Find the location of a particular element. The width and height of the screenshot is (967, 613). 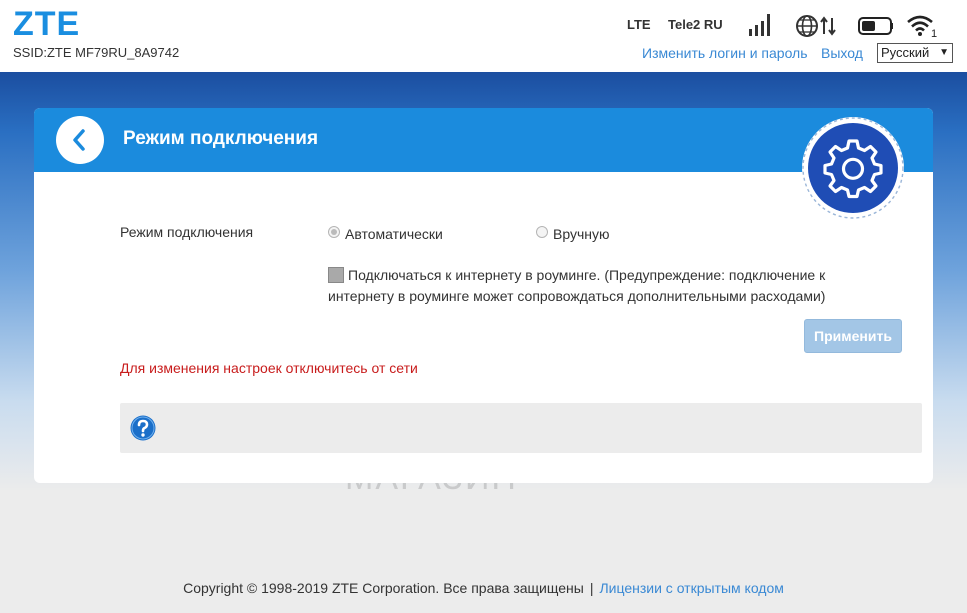

back-chevron-icon is located at coordinates (79, 140).